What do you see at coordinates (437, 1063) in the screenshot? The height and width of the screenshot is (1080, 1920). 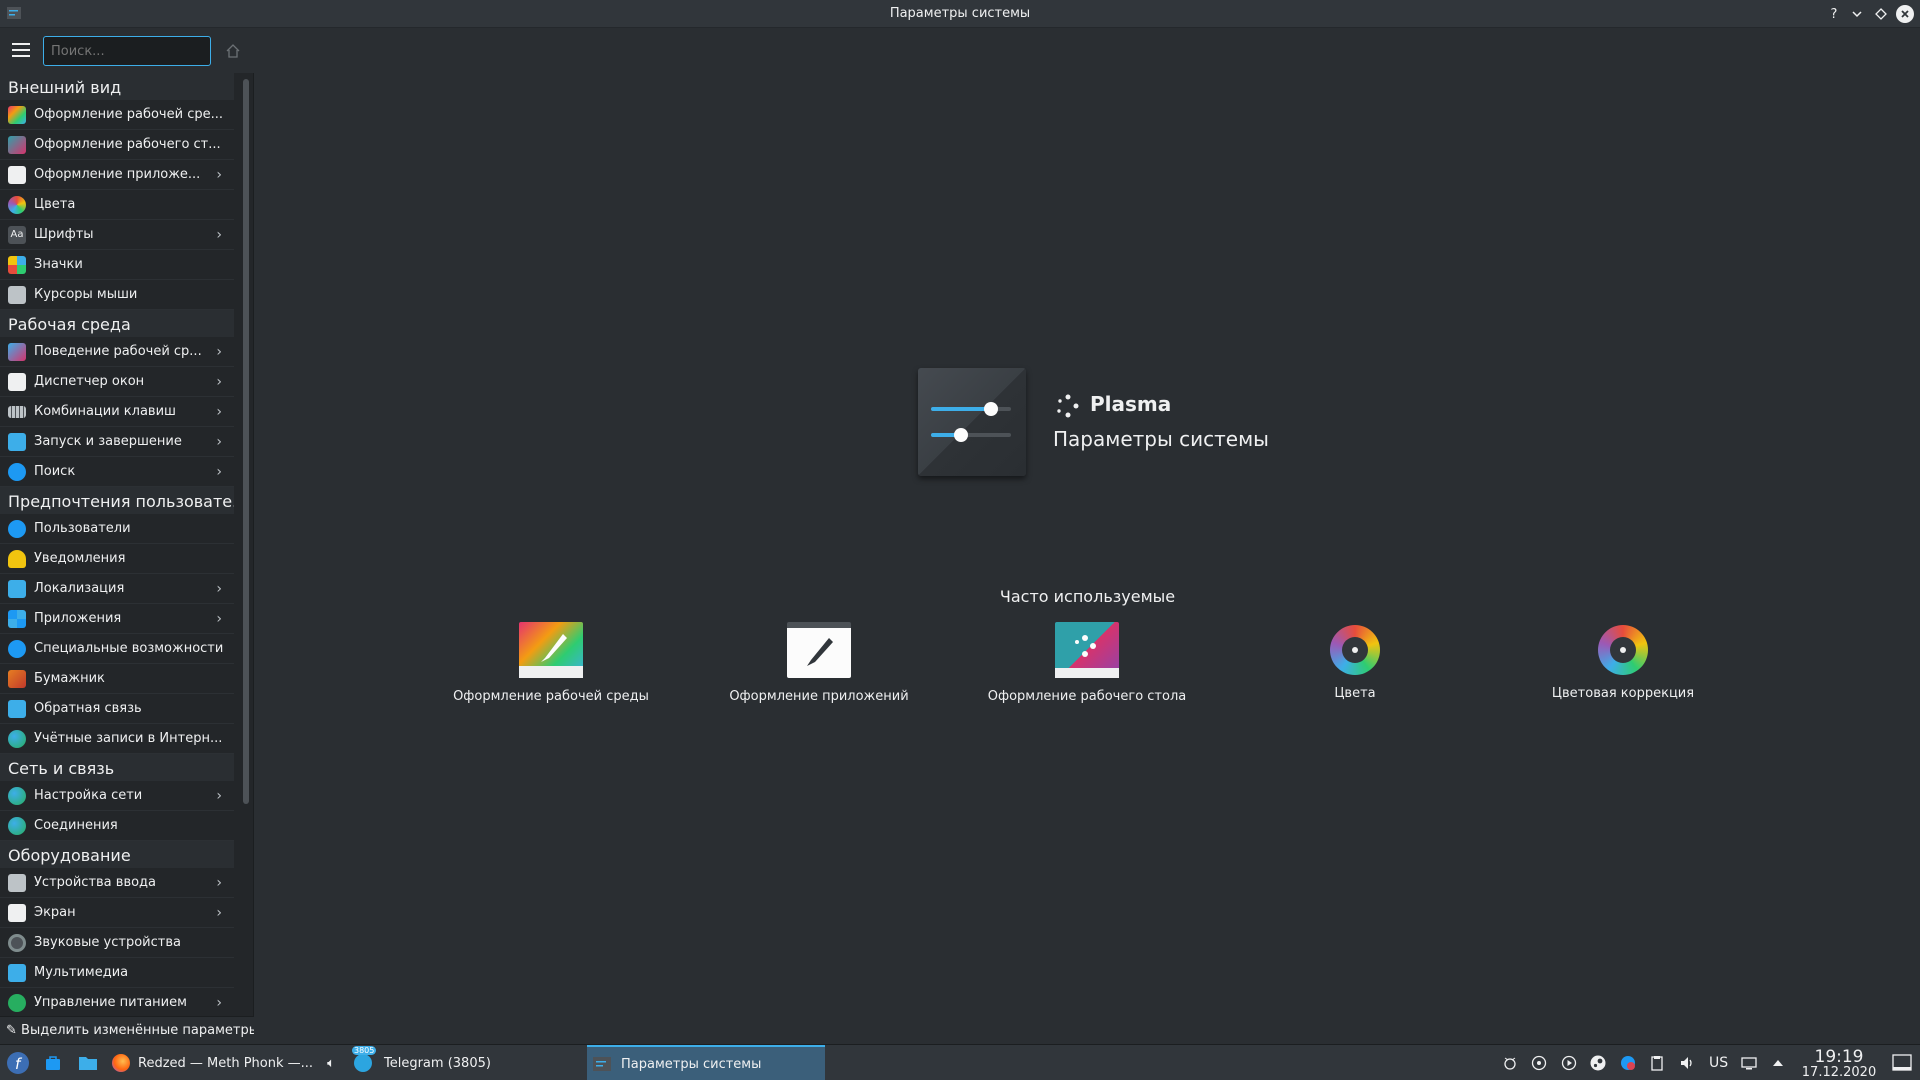 I see `task-label: Telegram (3805)` at bounding box center [437, 1063].